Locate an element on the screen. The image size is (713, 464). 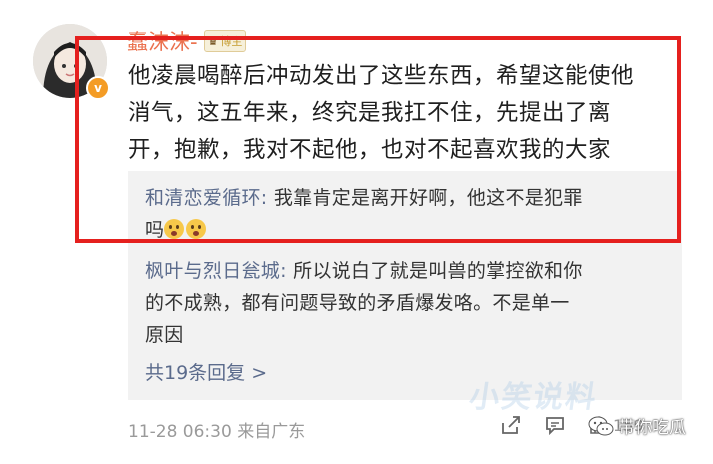
reply-line: 原因 is located at coordinates (164, 335).